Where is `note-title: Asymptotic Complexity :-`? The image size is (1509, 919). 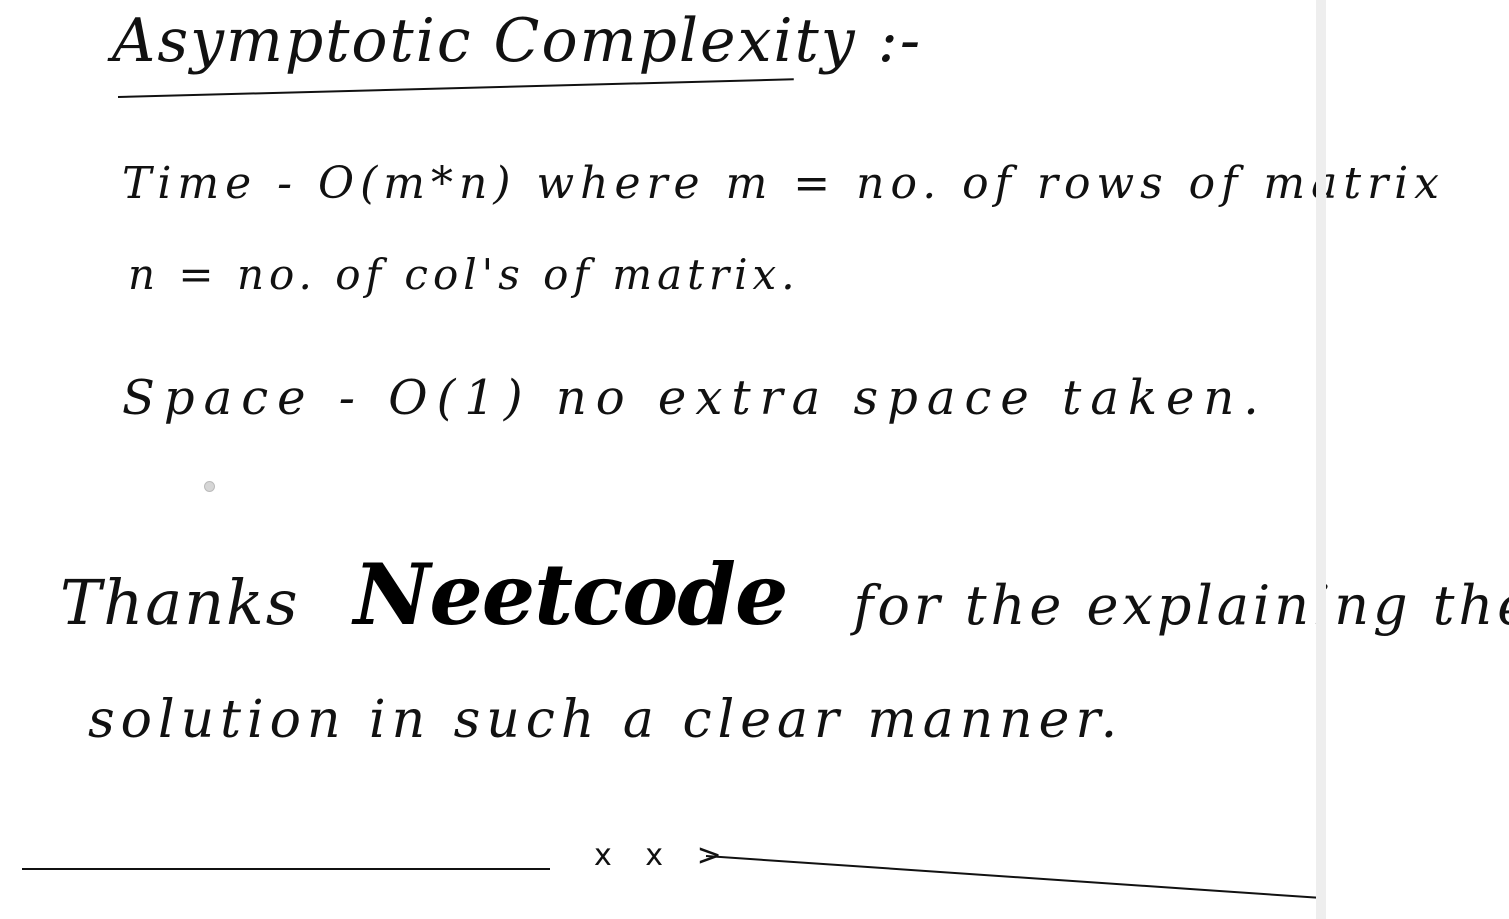 note-title: Asymptotic Complexity :- is located at coordinates (517, 41).